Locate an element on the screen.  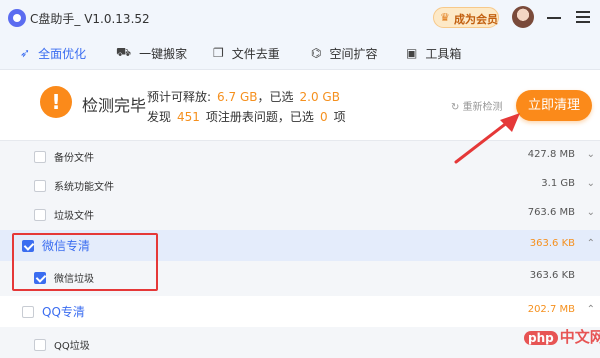
app-title: C盘助手_ V1.0.13.52 is located at coordinates (90, 19).